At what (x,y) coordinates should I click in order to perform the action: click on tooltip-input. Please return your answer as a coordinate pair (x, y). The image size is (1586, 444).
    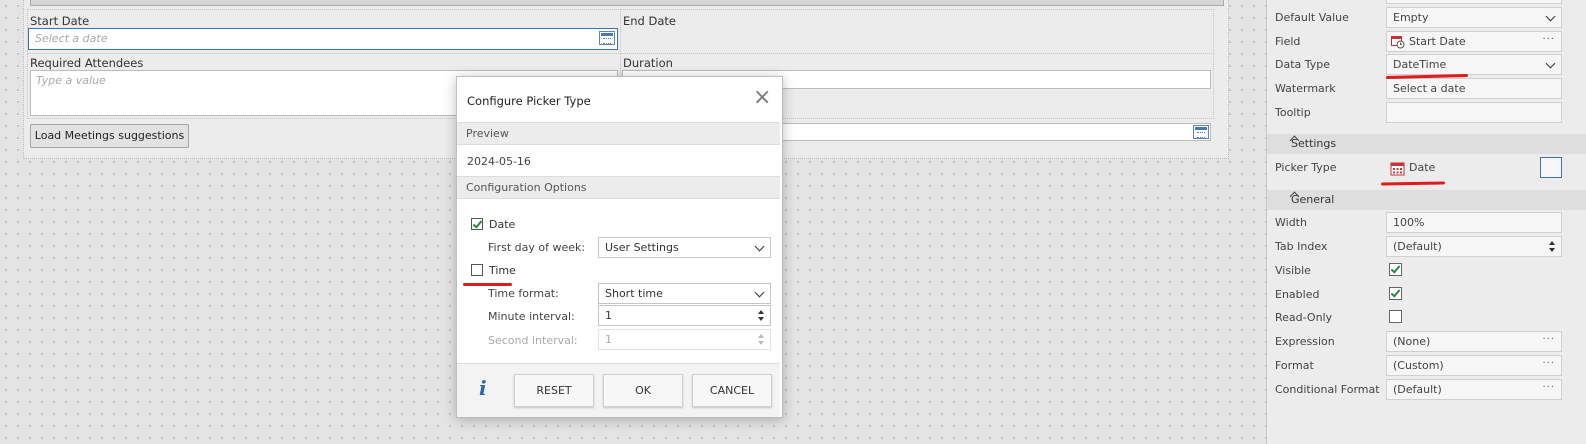
    Looking at the image, I should click on (1474, 112).